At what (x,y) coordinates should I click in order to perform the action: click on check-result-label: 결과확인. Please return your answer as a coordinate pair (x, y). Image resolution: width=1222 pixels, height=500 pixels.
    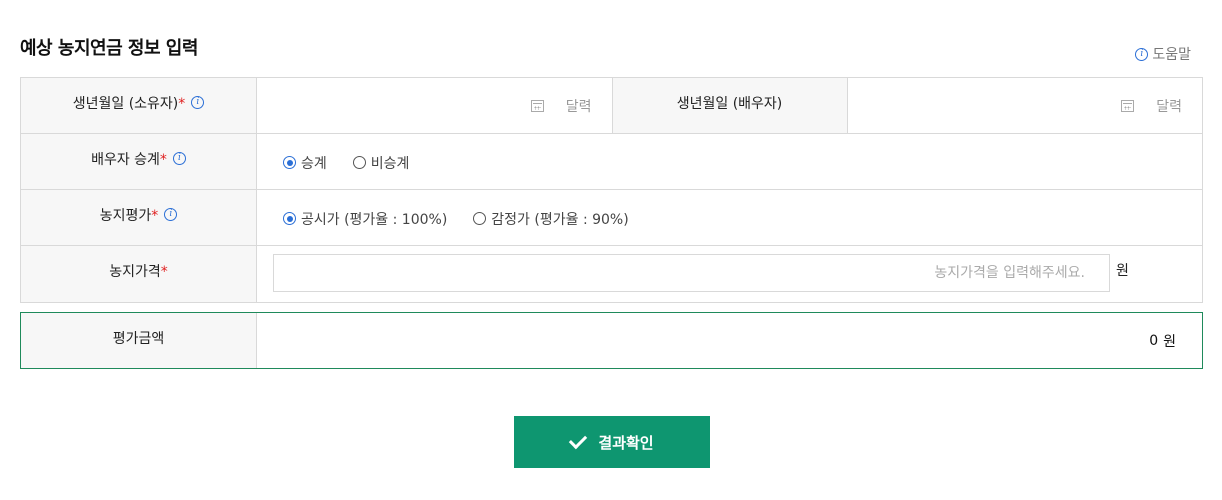
    Looking at the image, I should click on (626, 442).